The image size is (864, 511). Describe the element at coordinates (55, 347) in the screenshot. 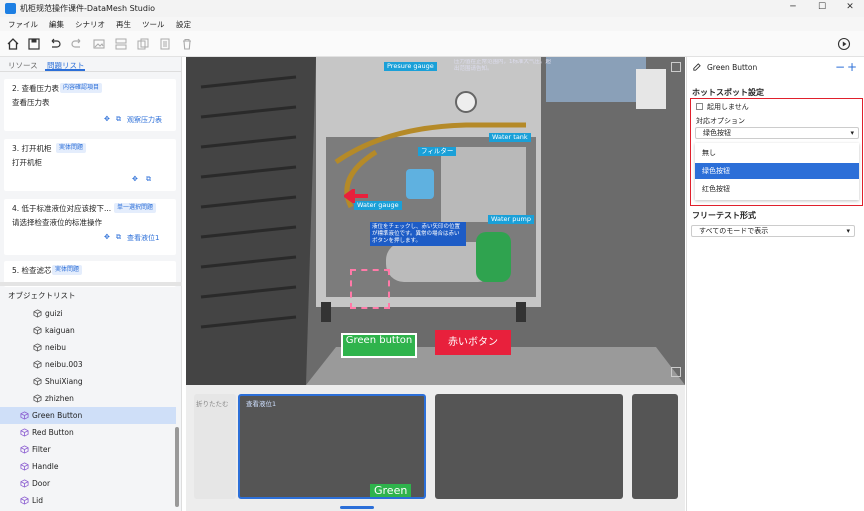

I see `object-name: neibu` at that location.